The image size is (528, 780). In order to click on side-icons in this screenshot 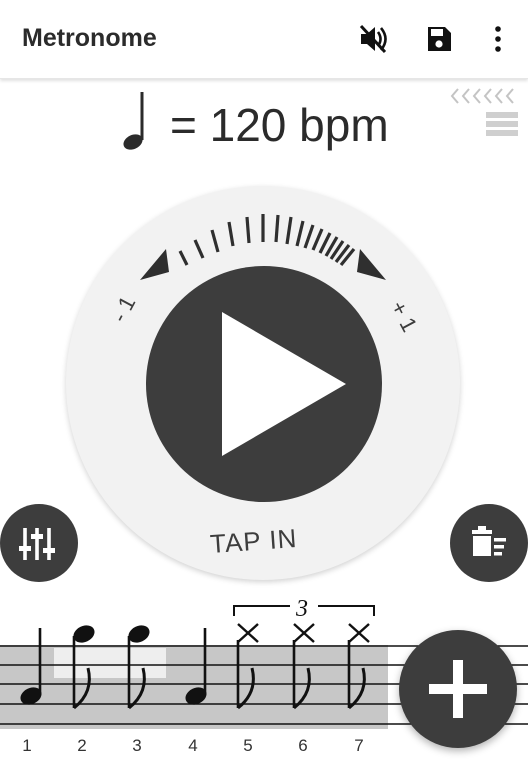, I will do `click(485, 114)`.